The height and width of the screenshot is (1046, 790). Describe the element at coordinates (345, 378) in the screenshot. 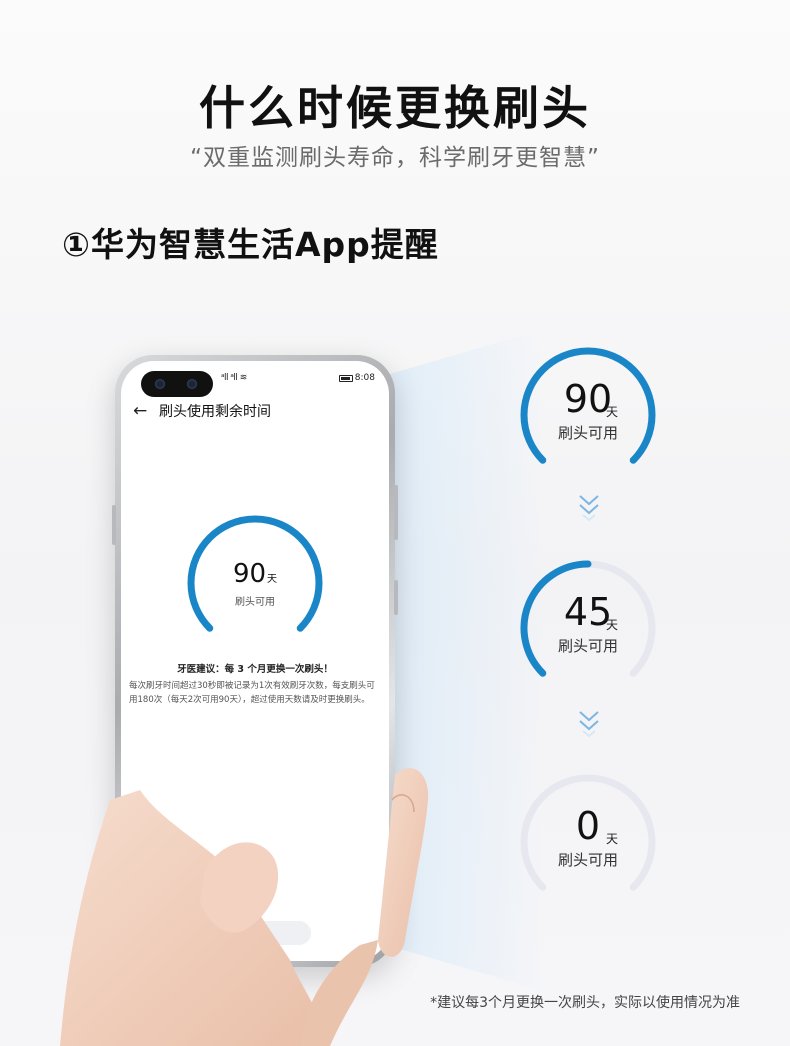

I see `battery-icon` at that location.